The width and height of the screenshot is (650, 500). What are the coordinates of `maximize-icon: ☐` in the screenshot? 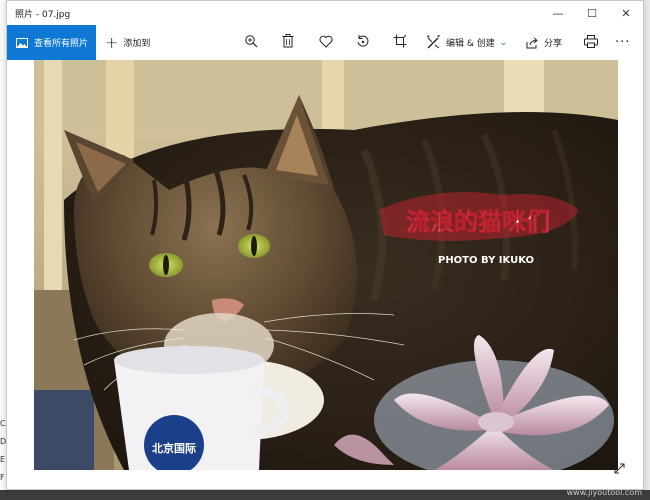 It's located at (592, 13).